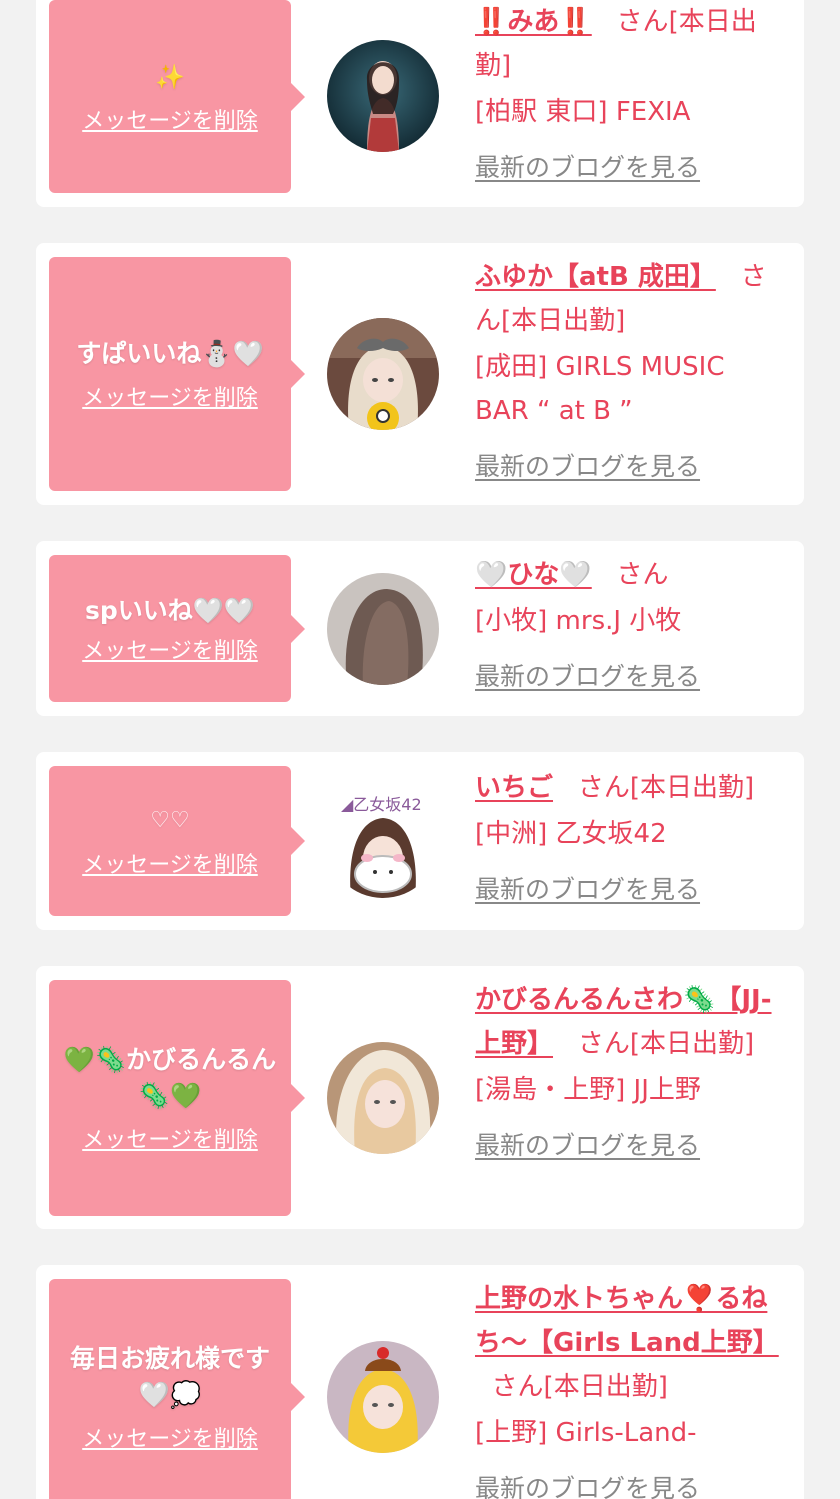  I want to click on girl-name-link: いちご, so click(514, 788).